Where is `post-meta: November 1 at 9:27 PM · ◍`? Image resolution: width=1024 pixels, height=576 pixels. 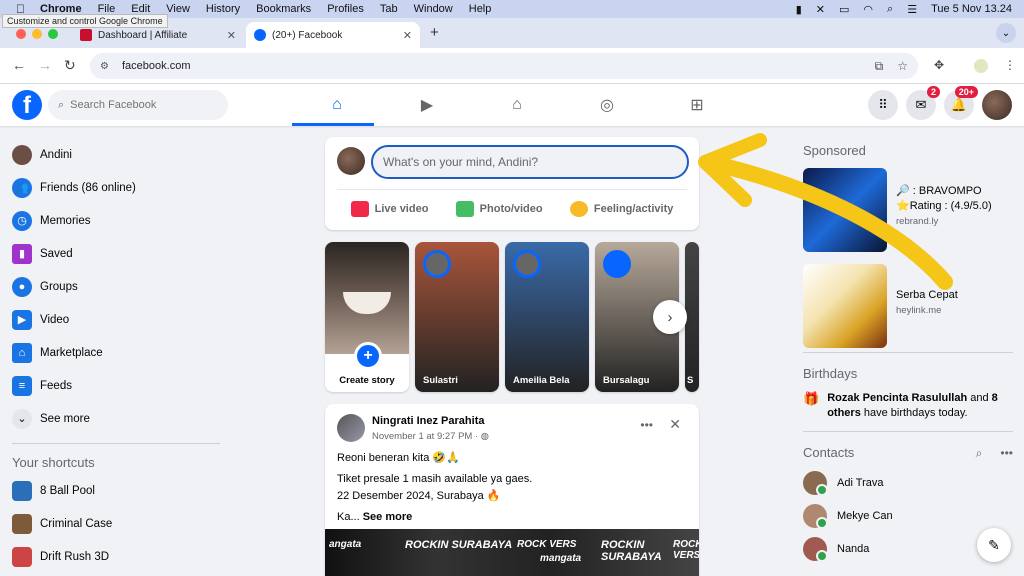
post-meta: November 1 at 9:27 PM · ◍ is located at coordinates (430, 436).